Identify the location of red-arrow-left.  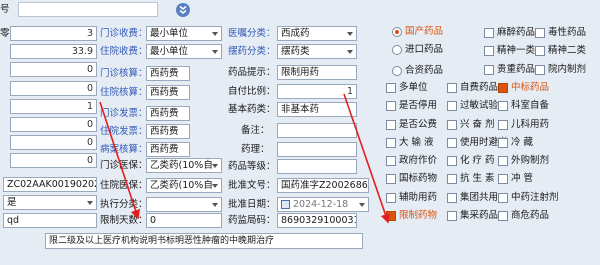
(120, 160).